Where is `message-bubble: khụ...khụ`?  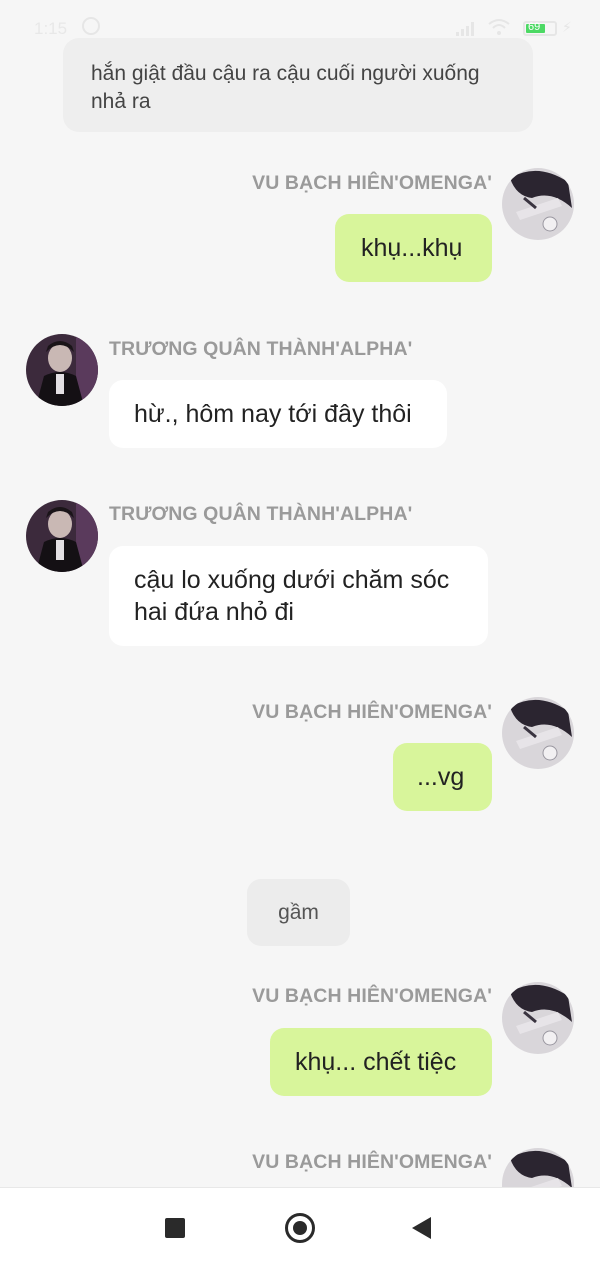
message-bubble: khụ...khụ is located at coordinates (413, 248).